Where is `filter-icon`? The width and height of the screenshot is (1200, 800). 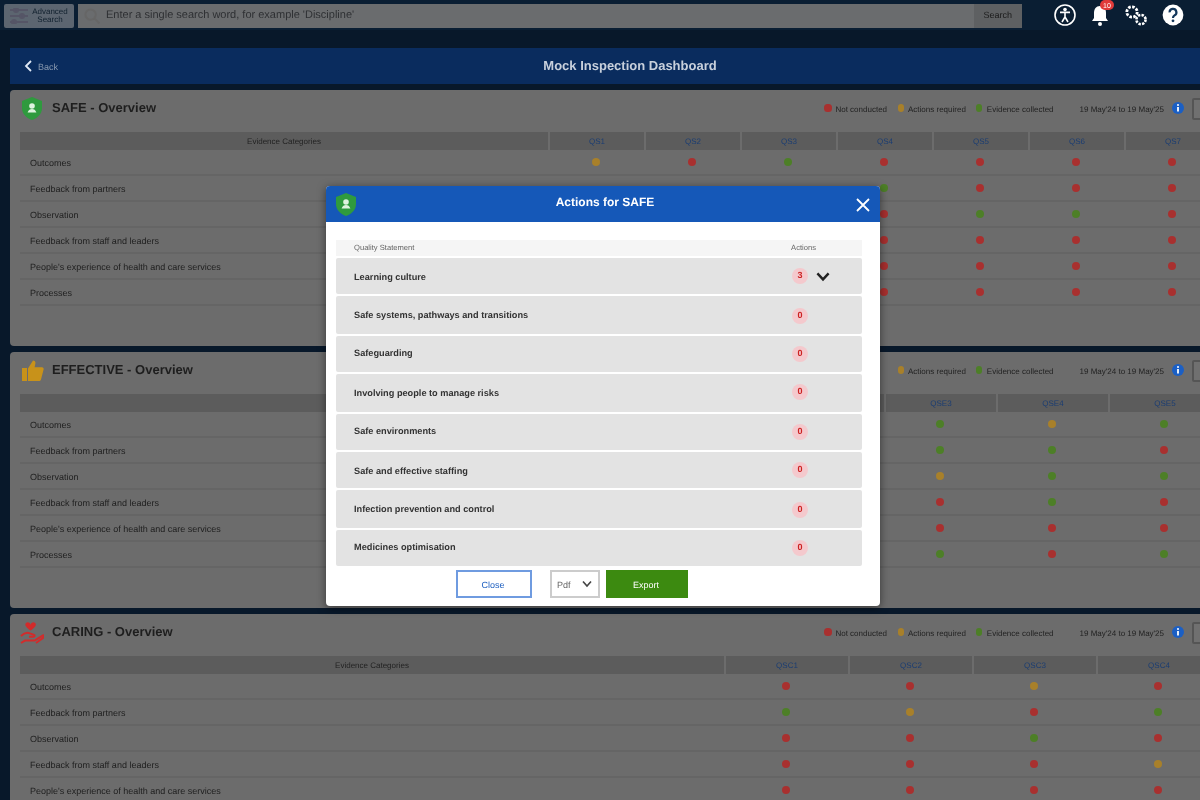
filter-icon is located at coordinates (19, 15).